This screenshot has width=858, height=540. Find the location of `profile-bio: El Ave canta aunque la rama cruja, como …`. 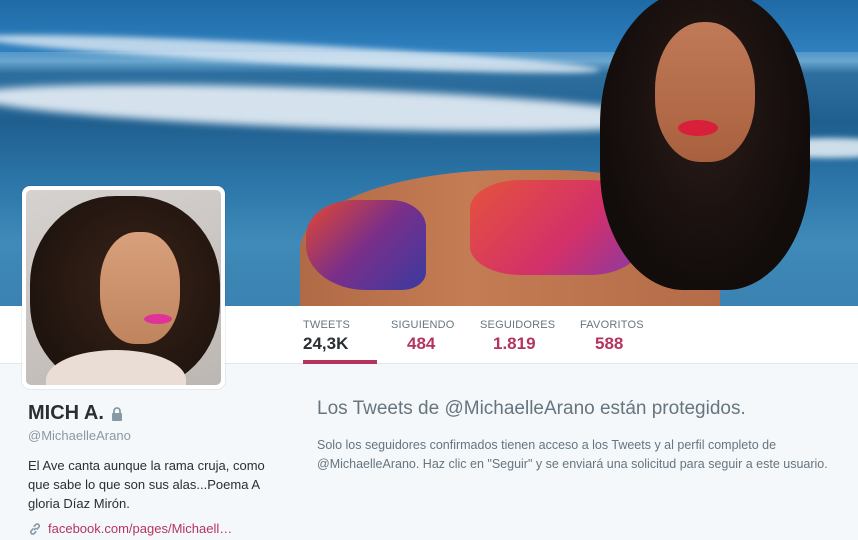

profile-bio: El Ave canta aunque la rama cruja, como … is located at coordinates (146, 484).